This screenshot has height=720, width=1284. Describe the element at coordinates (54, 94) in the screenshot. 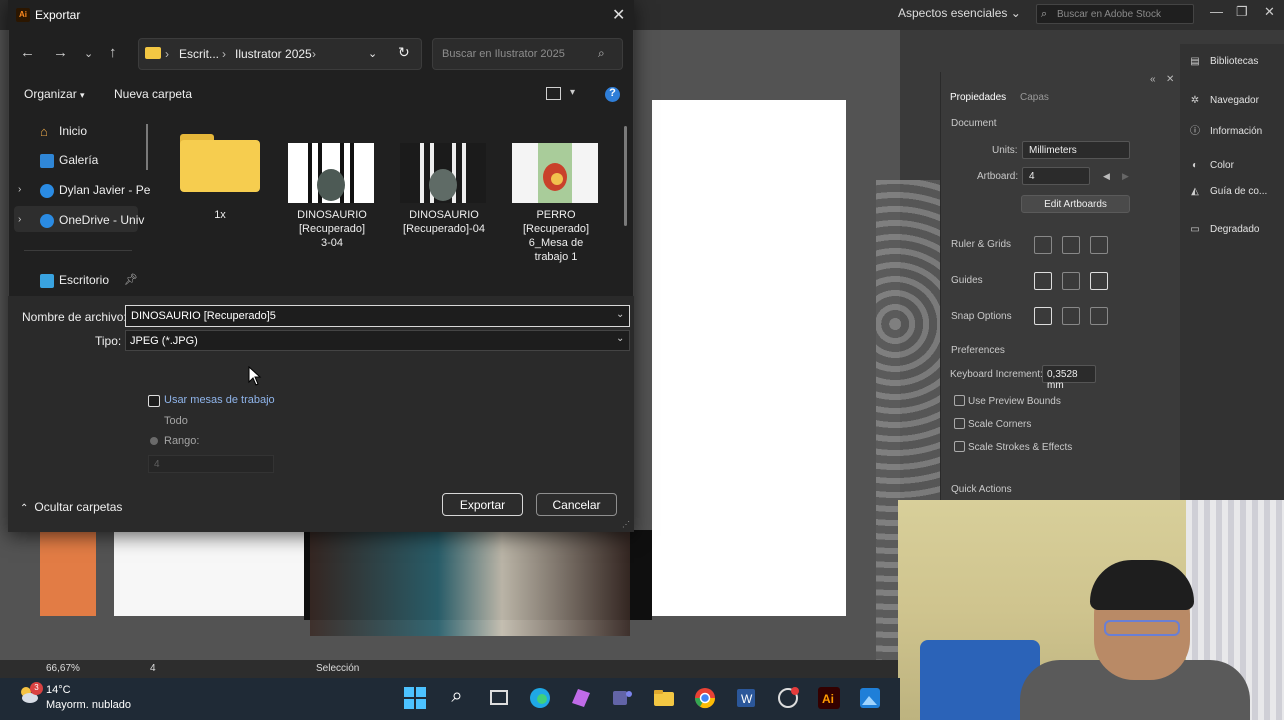

I see `organize-menu-button: Organizar ▾` at that location.